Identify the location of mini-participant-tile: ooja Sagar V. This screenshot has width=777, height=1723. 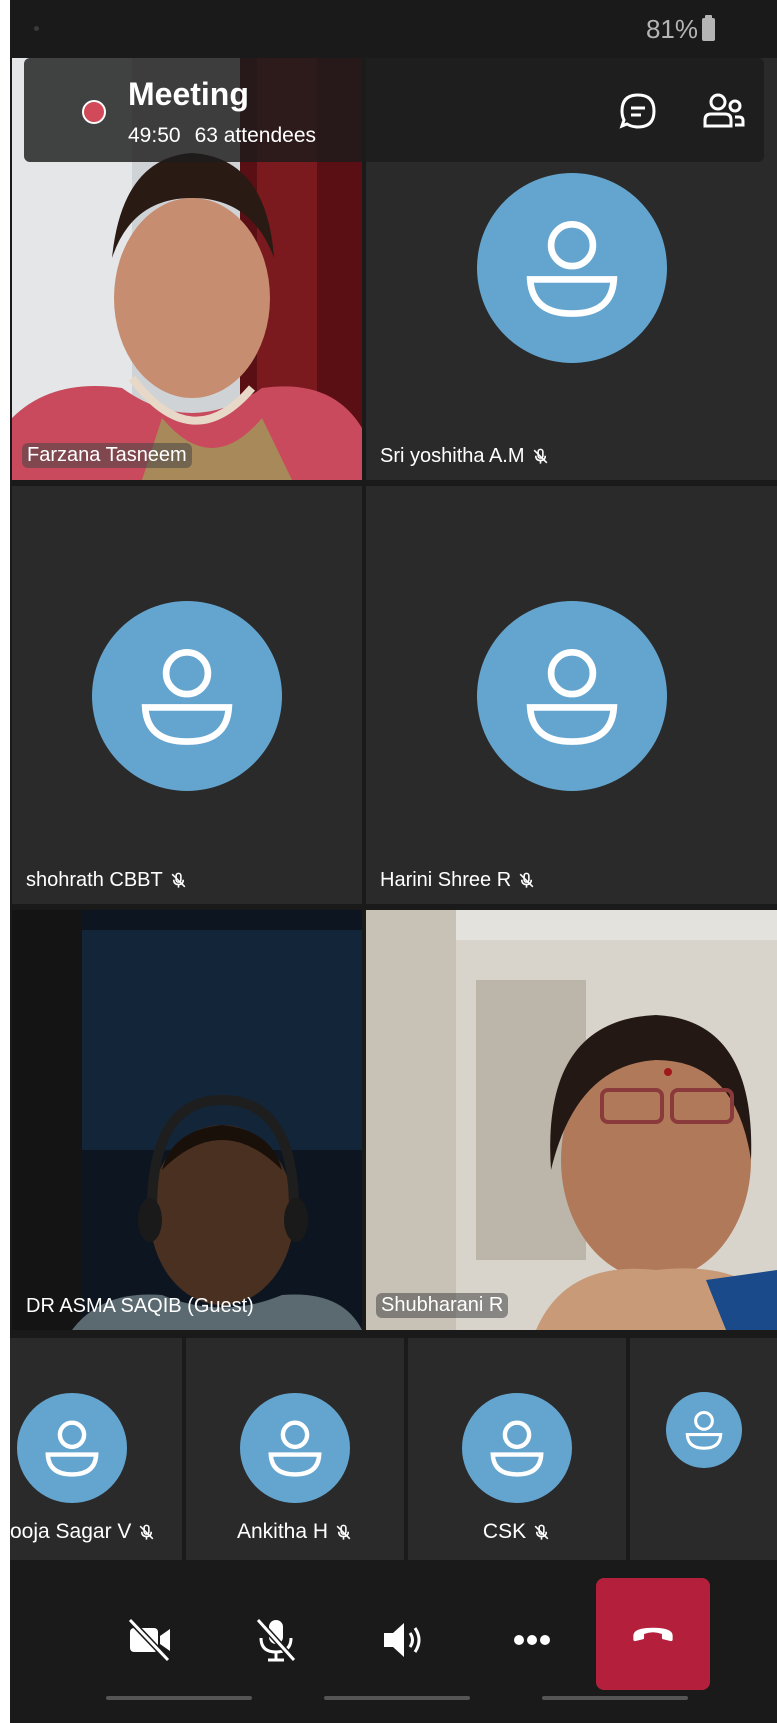
(96, 1449).